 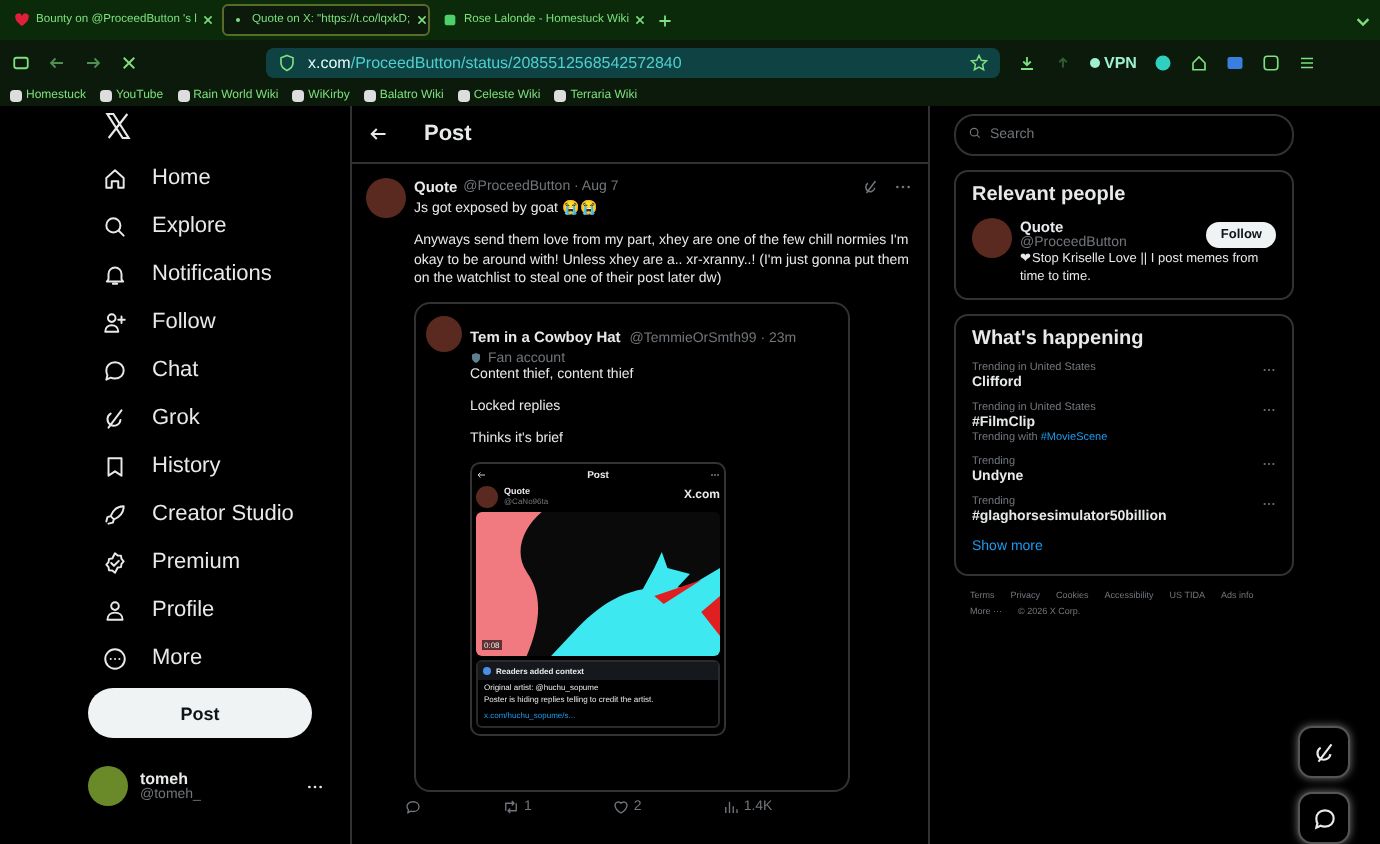 I want to click on sidebar-icon, so click(x=21, y=62).